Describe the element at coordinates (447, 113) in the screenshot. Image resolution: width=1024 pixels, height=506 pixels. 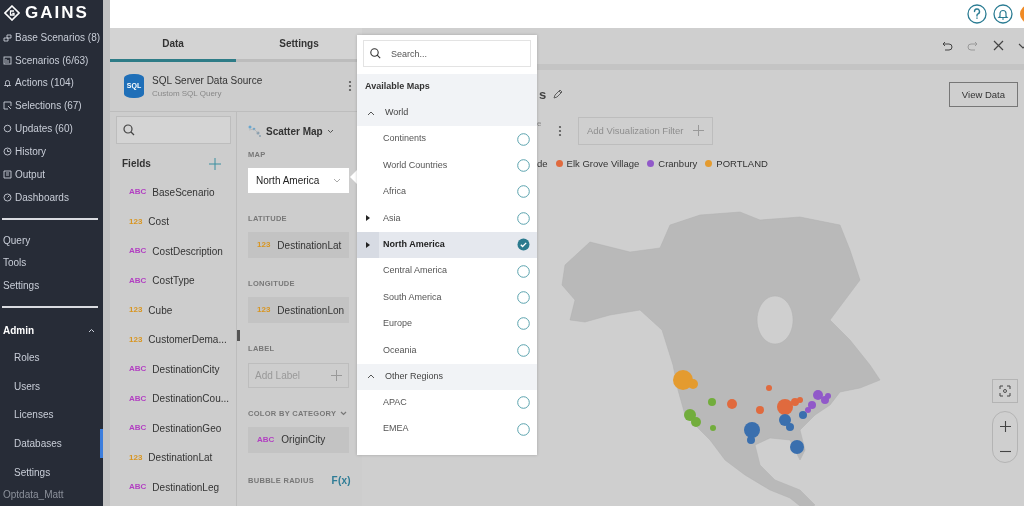
I see `group-header: World` at that location.